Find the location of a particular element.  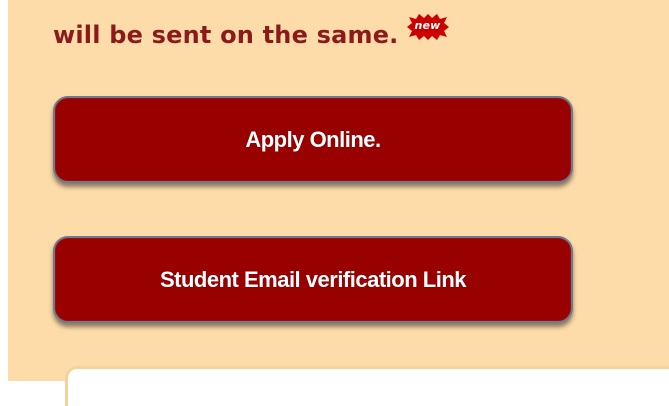

apply-online-label: Apply Online. is located at coordinates (313, 139).